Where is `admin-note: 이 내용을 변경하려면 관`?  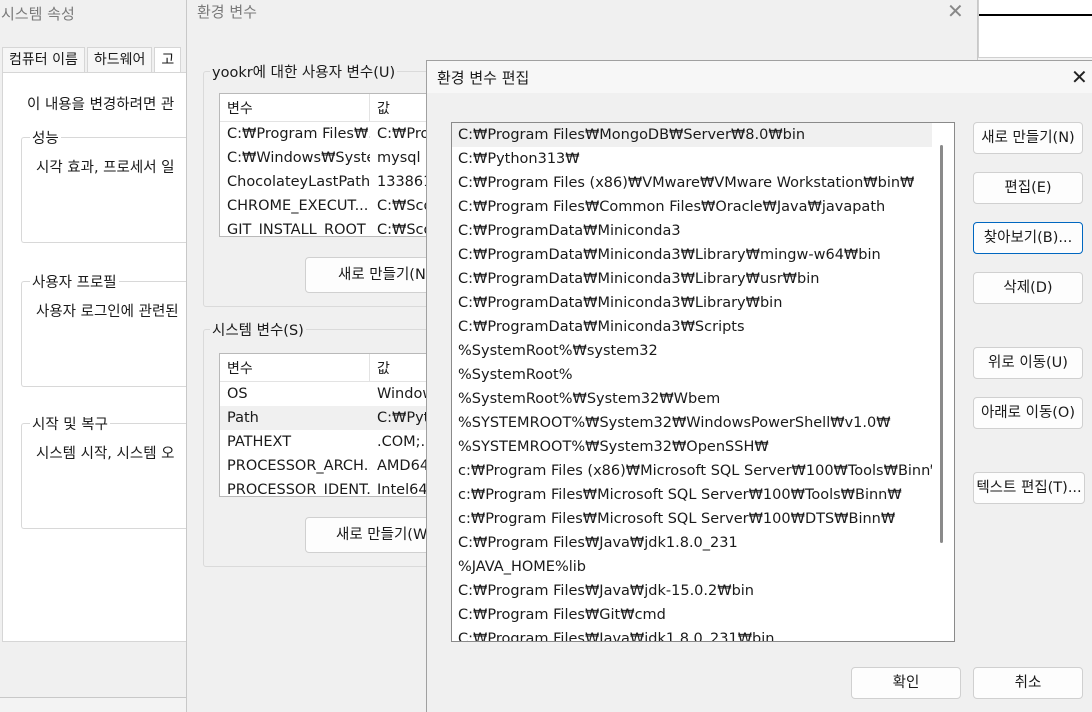
admin-note: 이 내용을 변경하려면 관 is located at coordinates (101, 105).